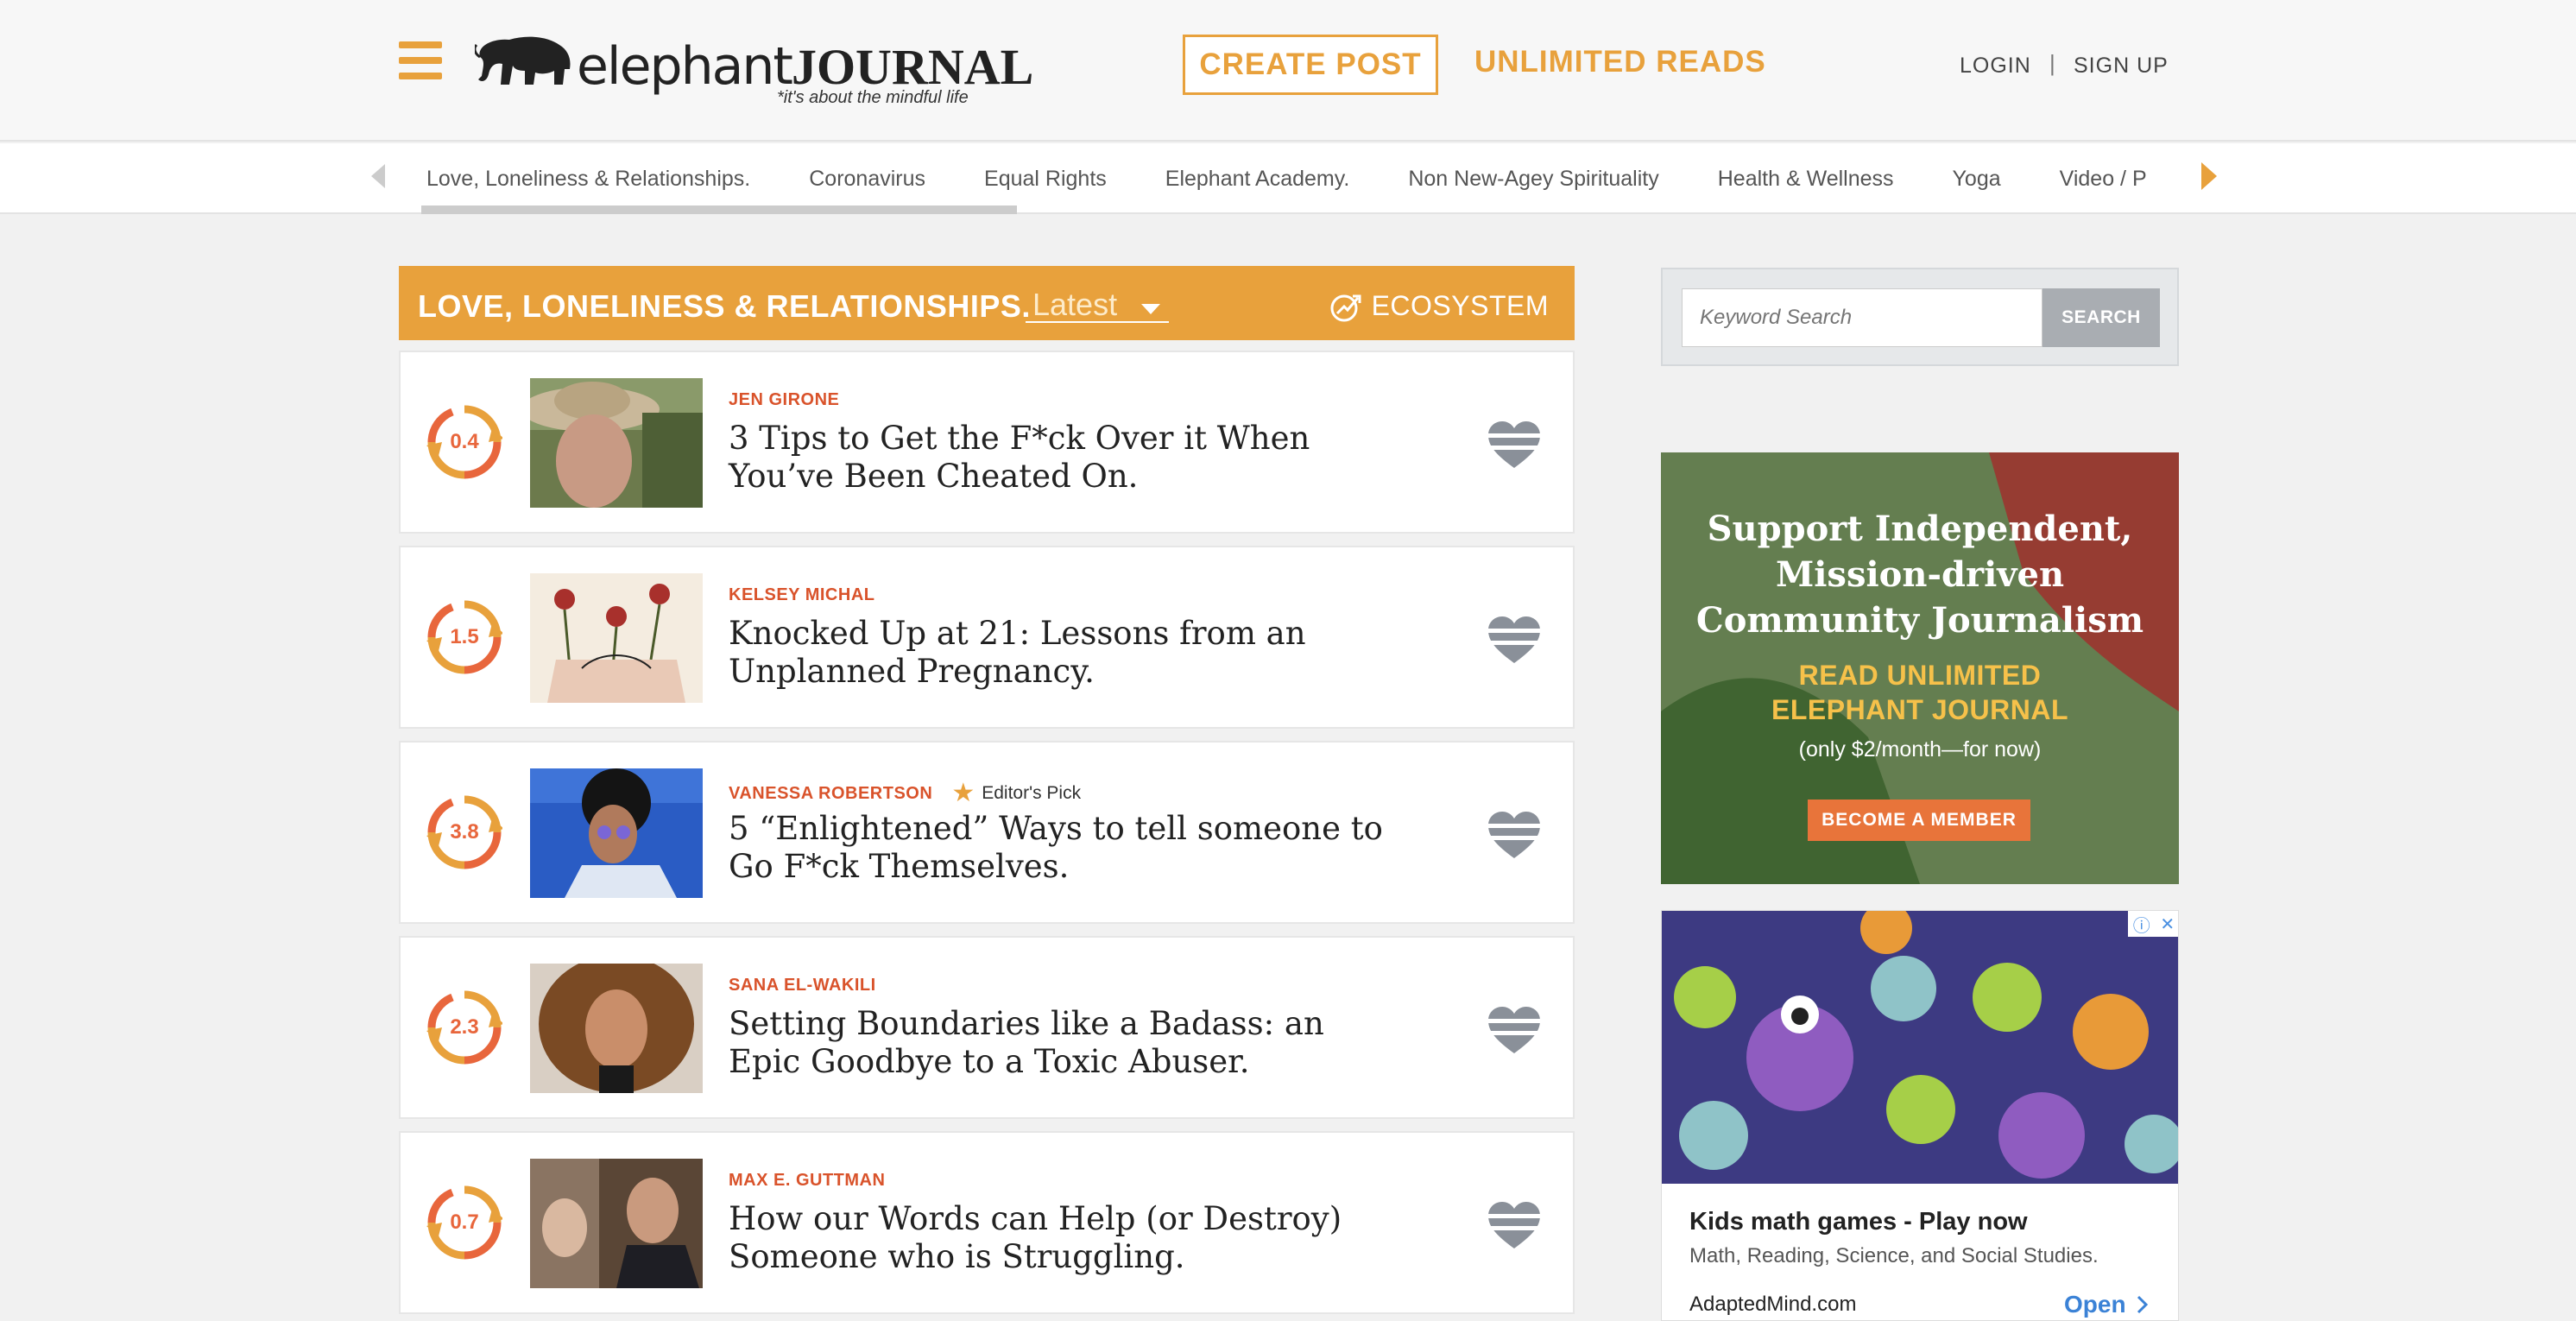 This screenshot has width=2576, height=1321. What do you see at coordinates (1858, 1222) in the screenshot?
I see `ad-title: Kids math games - Play now` at bounding box center [1858, 1222].